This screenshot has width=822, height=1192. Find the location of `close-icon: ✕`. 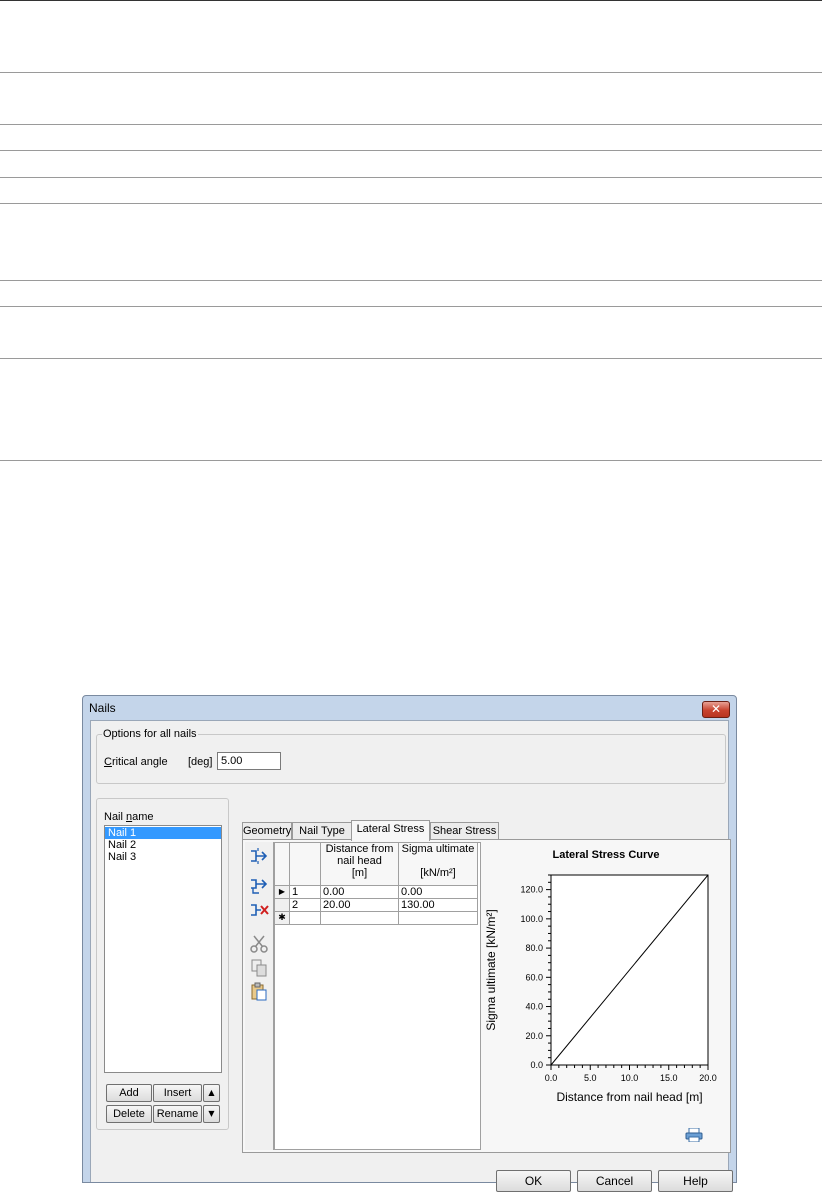

close-icon: ✕ is located at coordinates (716, 709).